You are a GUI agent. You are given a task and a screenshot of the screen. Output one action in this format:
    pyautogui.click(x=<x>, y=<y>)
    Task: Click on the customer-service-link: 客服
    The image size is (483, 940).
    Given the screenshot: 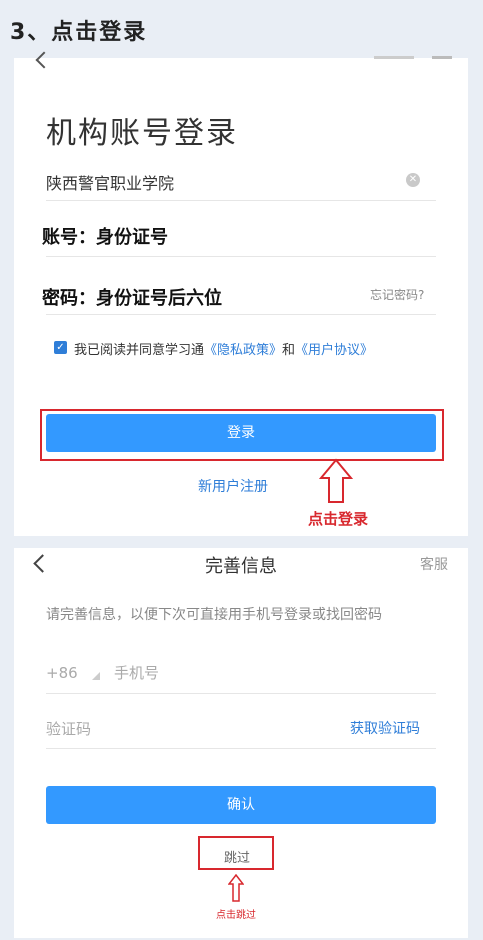 What is the action you would take?
    pyautogui.click(x=434, y=564)
    